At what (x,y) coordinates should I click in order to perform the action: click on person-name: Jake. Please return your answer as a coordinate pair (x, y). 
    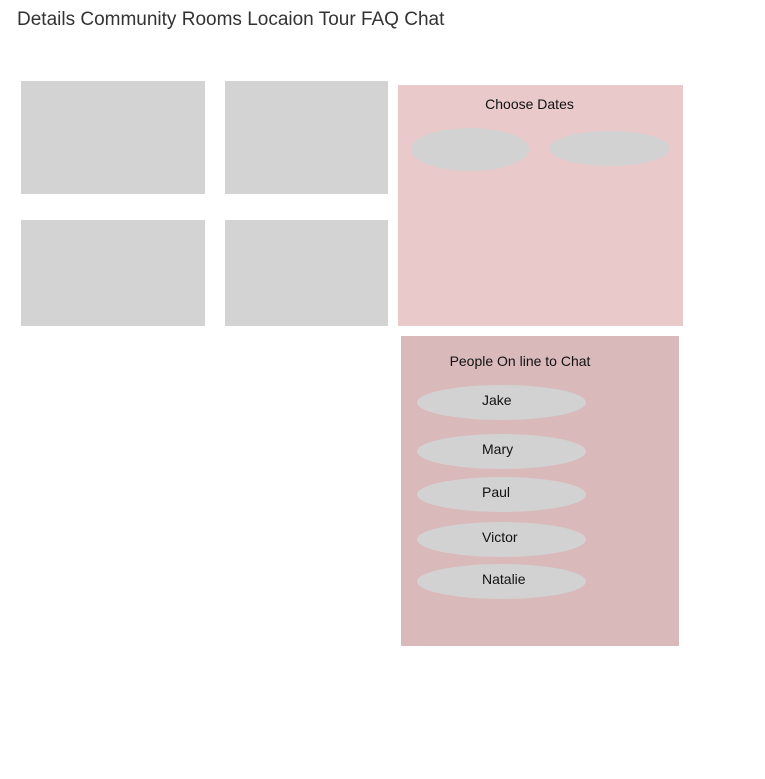
    Looking at the image, I should click on (497, 400).